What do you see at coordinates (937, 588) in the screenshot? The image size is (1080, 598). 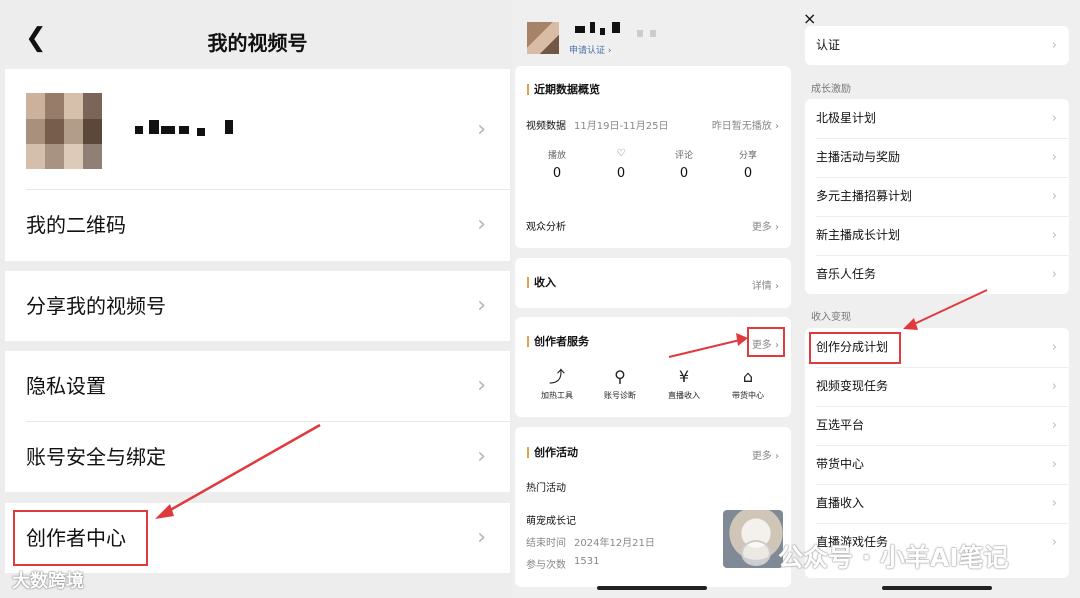 I see `home-indicator` at bounding box center [937, 588].